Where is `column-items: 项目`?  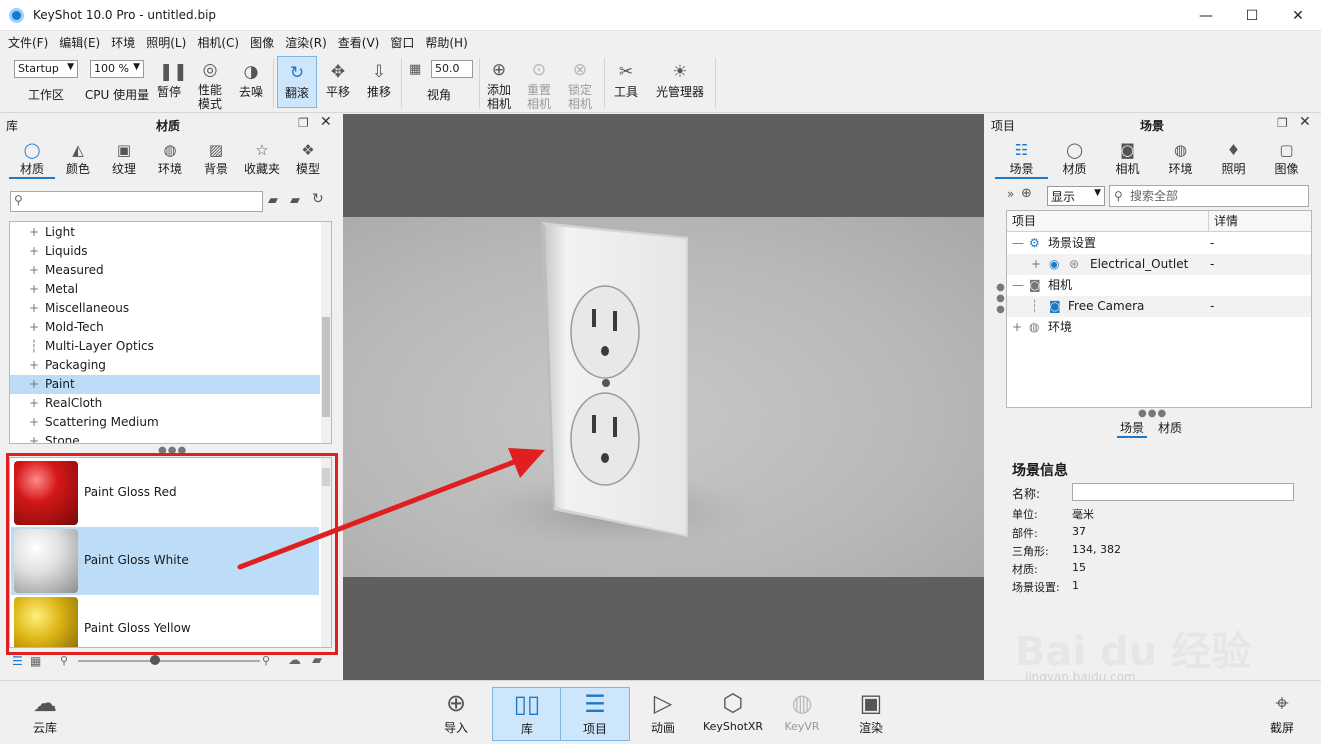
column-items: 项目 is located at coordinates (1024, 221).